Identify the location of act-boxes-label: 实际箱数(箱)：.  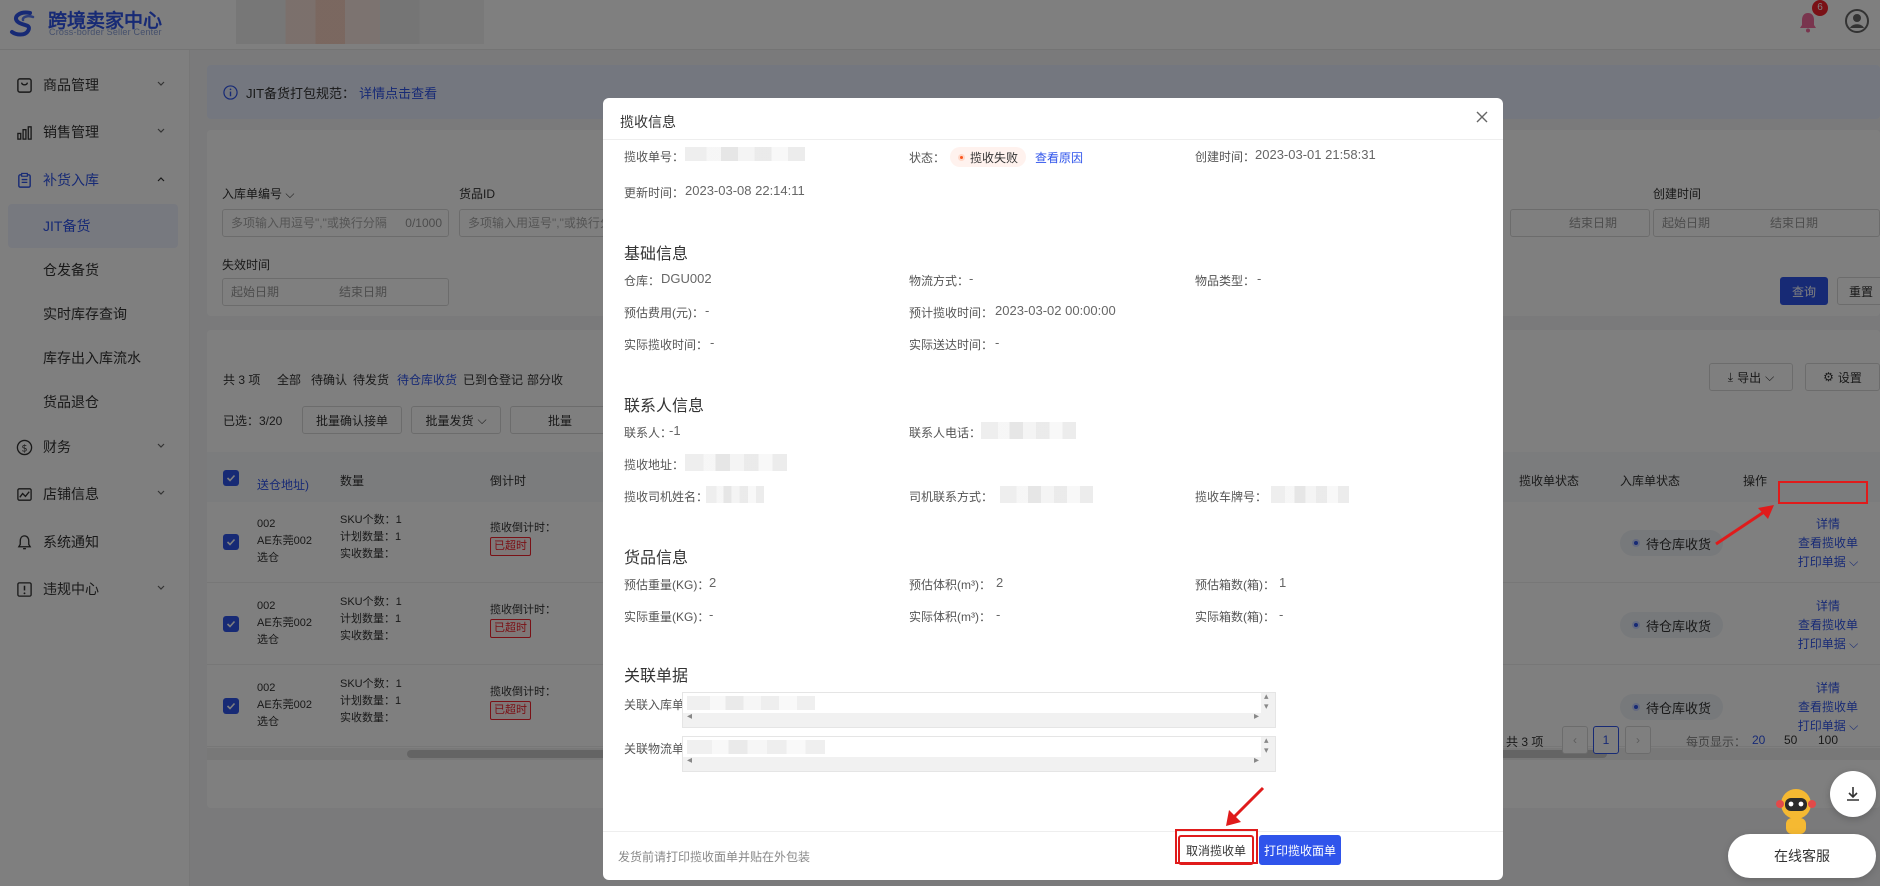
(1235, 617).